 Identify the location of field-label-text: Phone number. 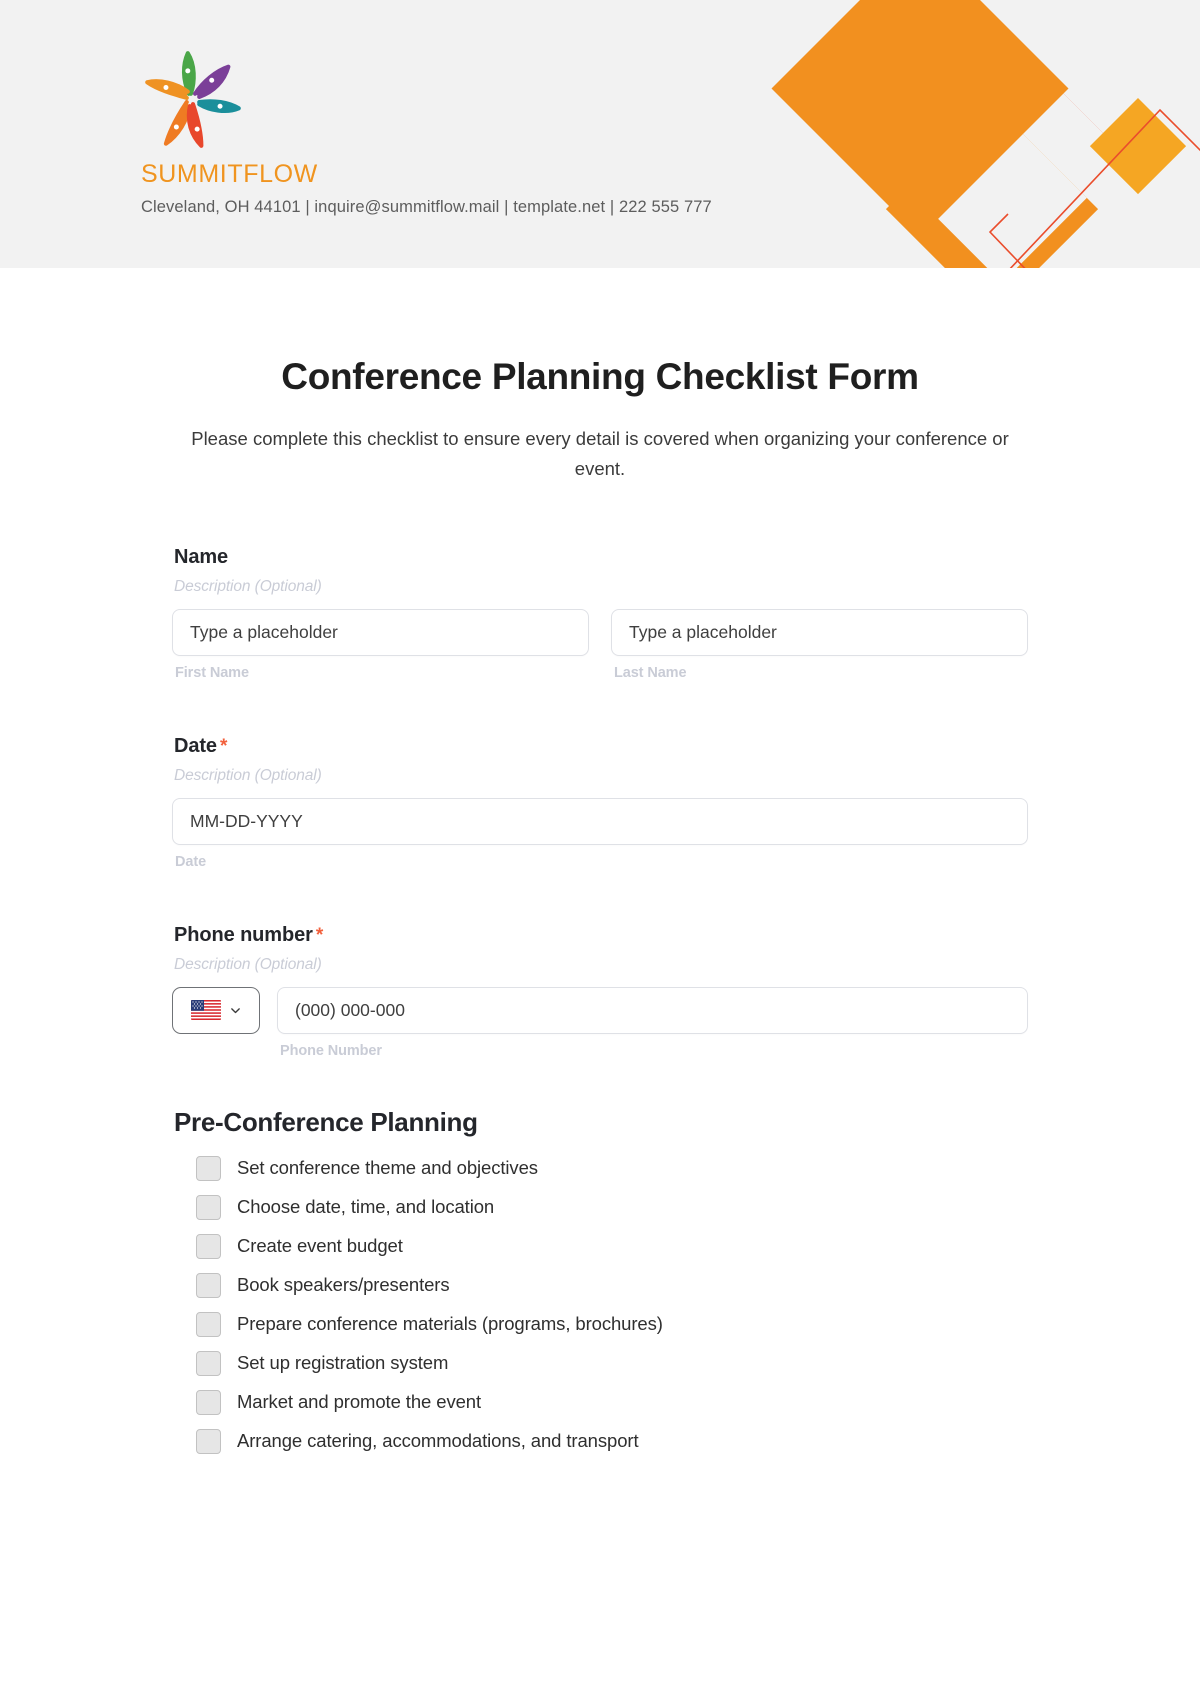
(243, 934).